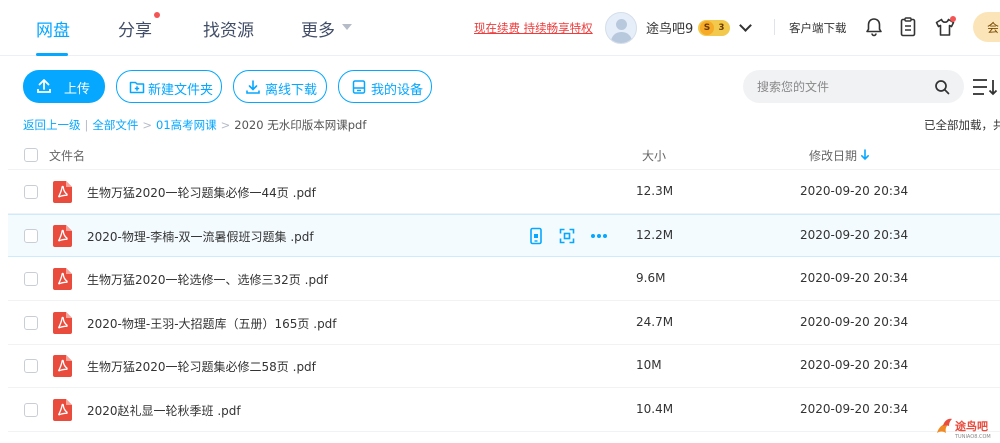 The image size is (1000, 443). I want to click on folder-plus-icon, so click(137, 87).